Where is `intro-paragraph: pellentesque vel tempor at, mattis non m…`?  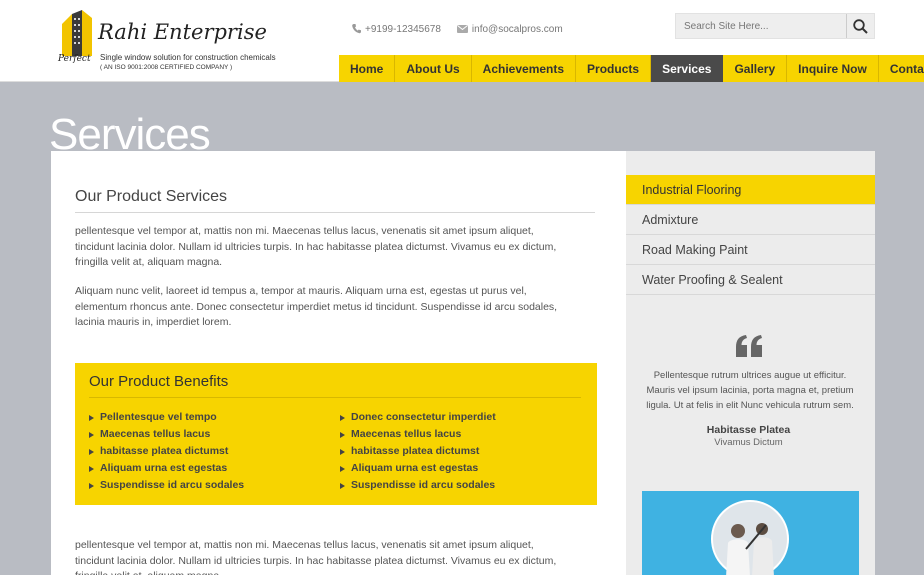 intro-paragraph: pellentesque vel tempor at, mattis non m… is located at coordinates (316, 246).